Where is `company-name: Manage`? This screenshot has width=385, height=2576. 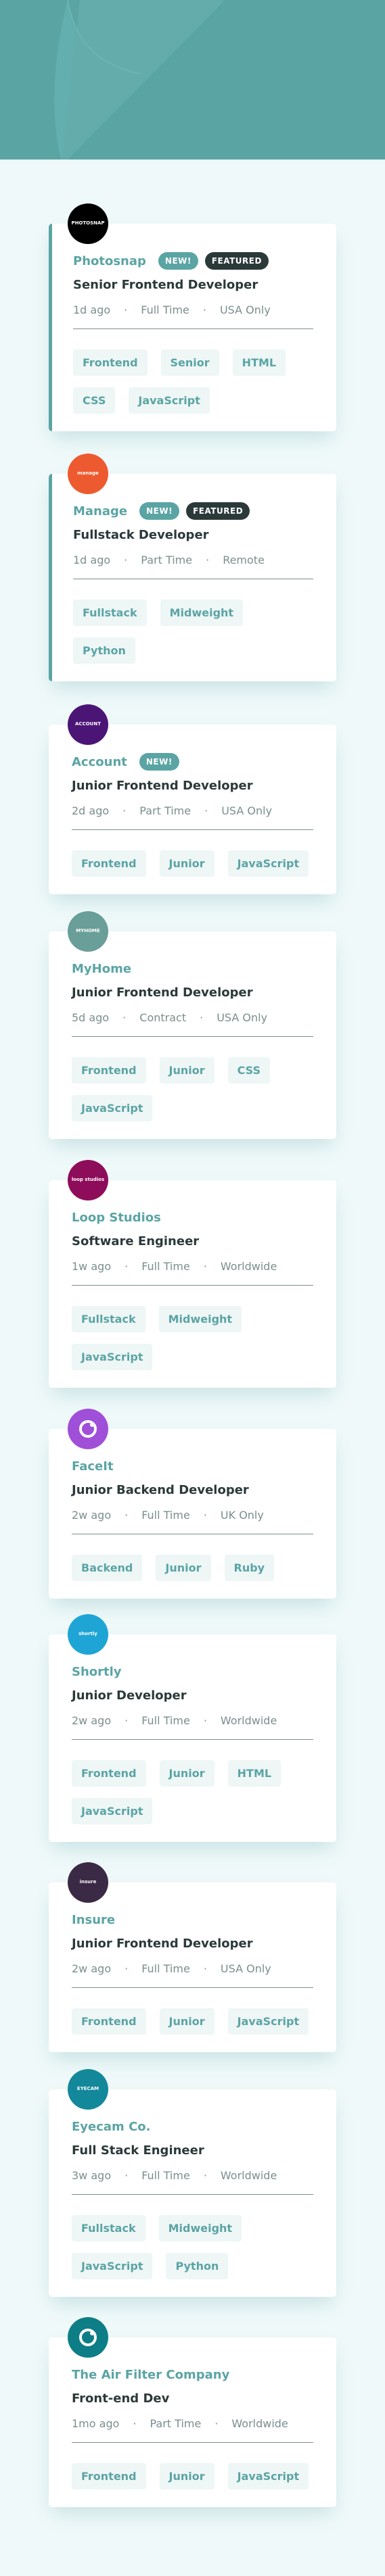 company-name: Manage is located at coordinates (100, 511).